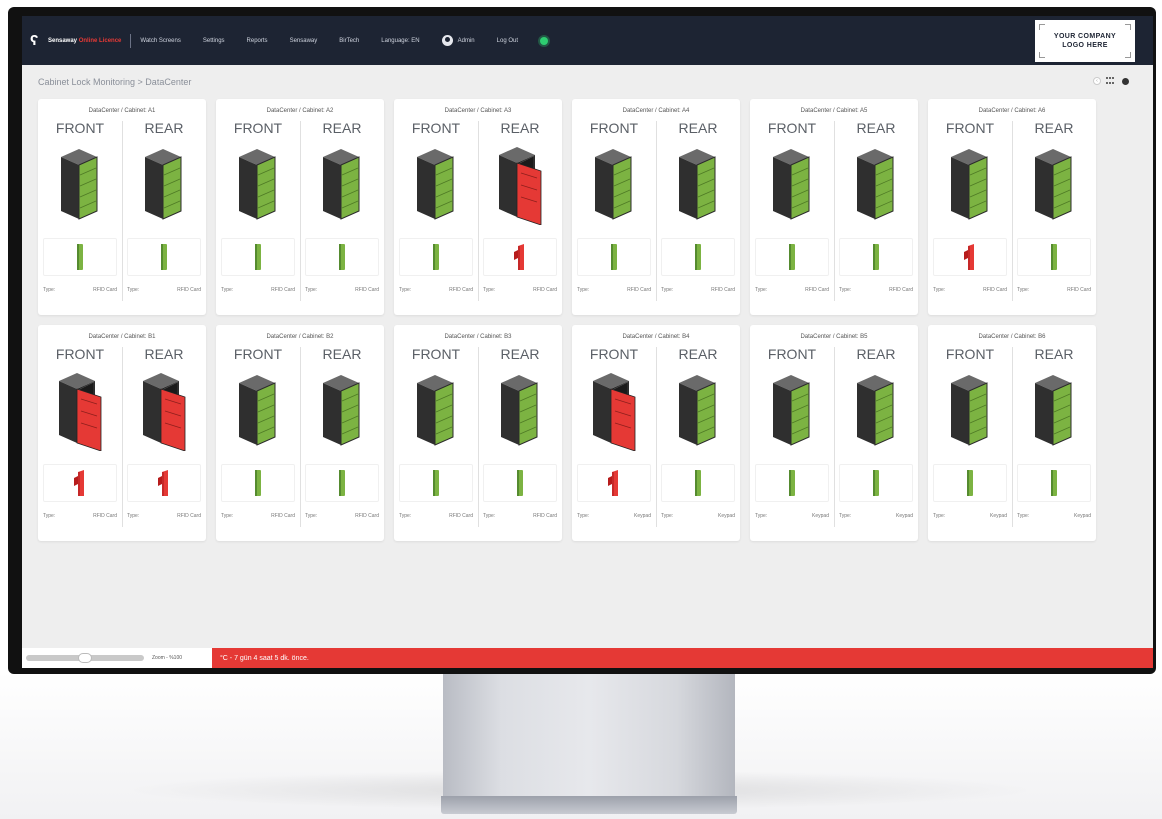 The width and height of the screenshot is (1162, 819). Describe the element at coordinates (970, 354) in the screenshot. I see `front-label: FRONT` at that location.